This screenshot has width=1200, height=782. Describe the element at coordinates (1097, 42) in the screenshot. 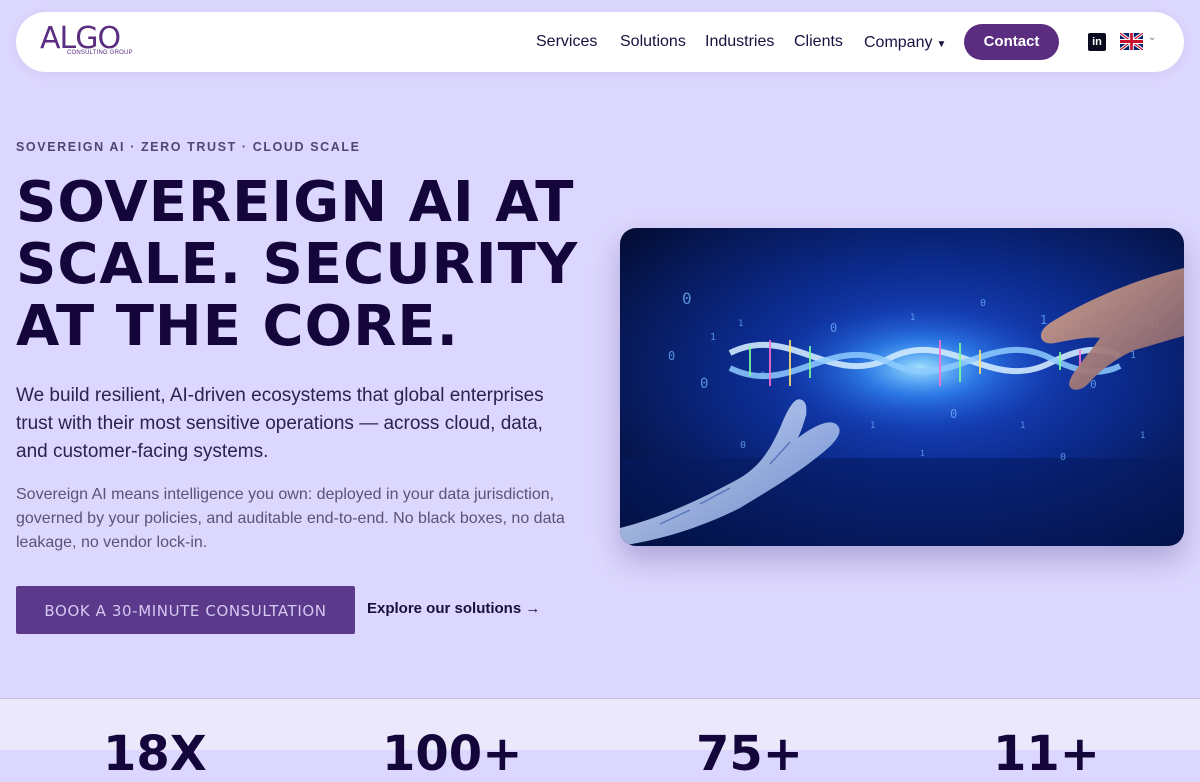

I see `linkedin-icon: in` at that location.